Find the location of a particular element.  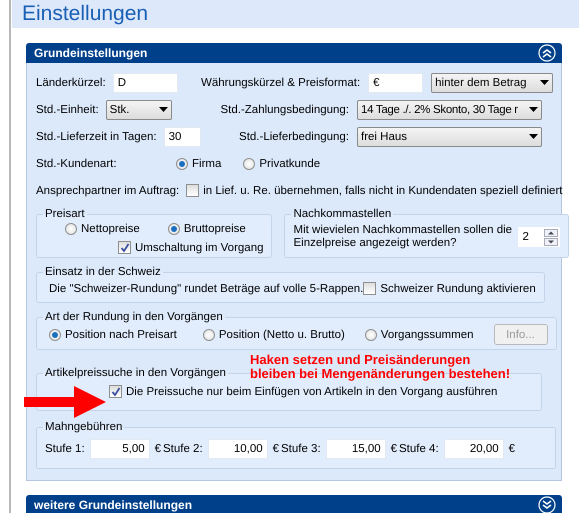

field-label: Währungskürzel & Preisformat: is located at coordinates (281, 82).